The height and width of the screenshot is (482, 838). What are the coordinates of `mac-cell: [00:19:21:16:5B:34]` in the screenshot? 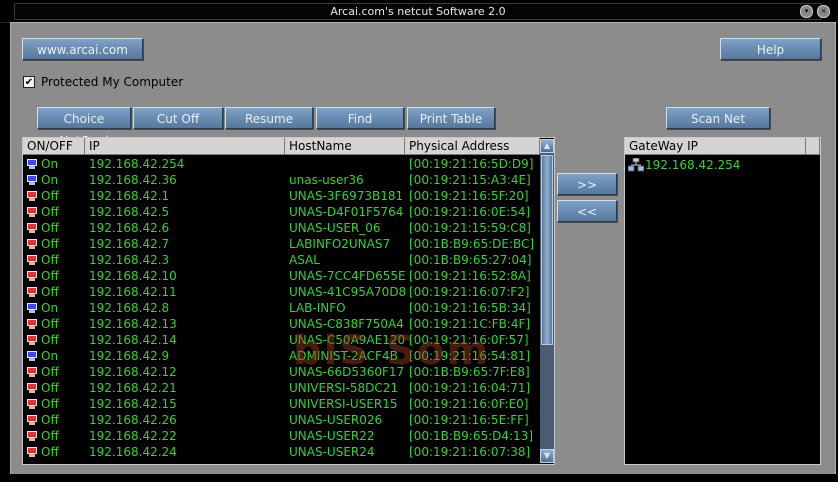 It's located at (470, 308).